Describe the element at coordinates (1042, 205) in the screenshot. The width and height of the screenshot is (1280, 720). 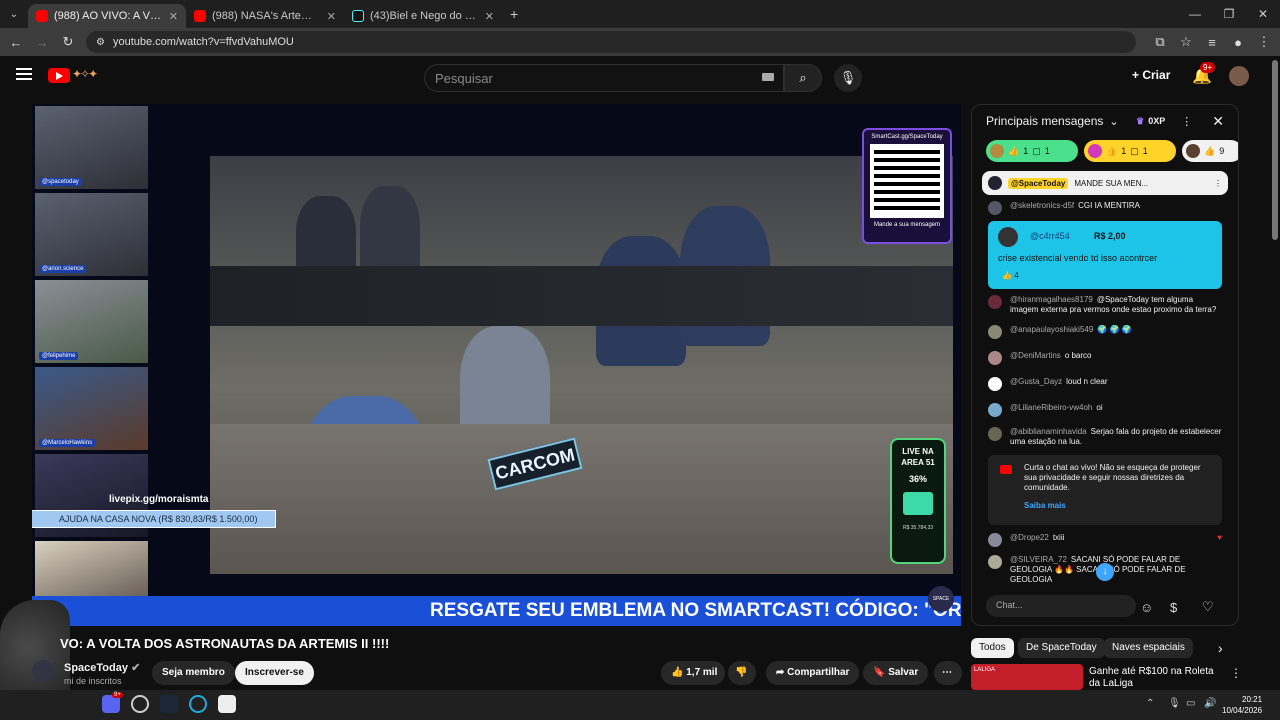
I see `chat-author: @skeletronics-d5f` at that location.